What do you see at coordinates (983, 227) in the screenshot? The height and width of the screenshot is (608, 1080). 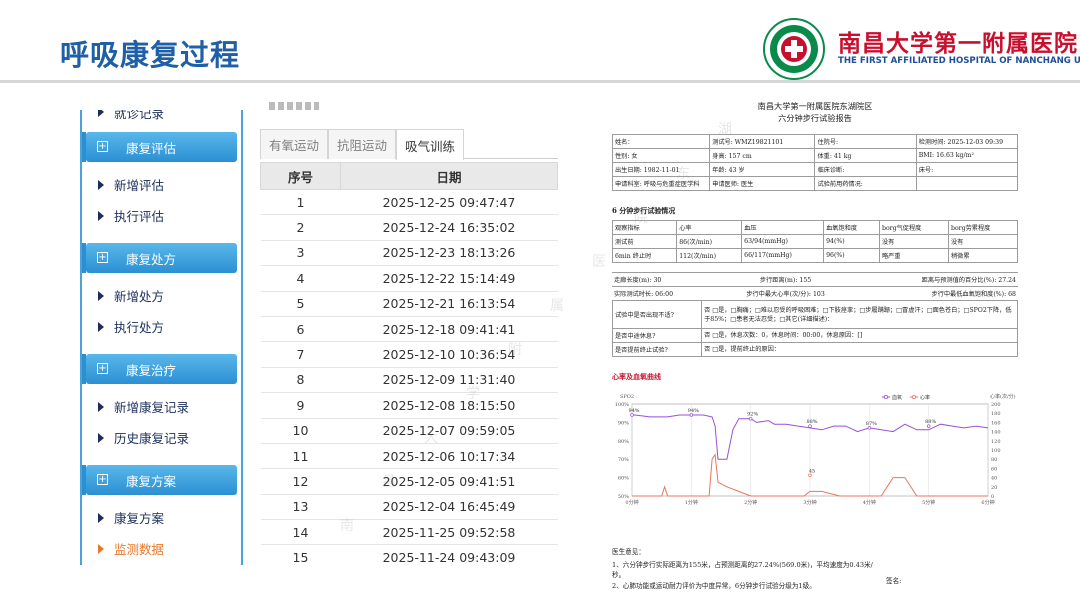 I see `metrics-header-cell: borg劳累程度` at bounding box center [983, 227].